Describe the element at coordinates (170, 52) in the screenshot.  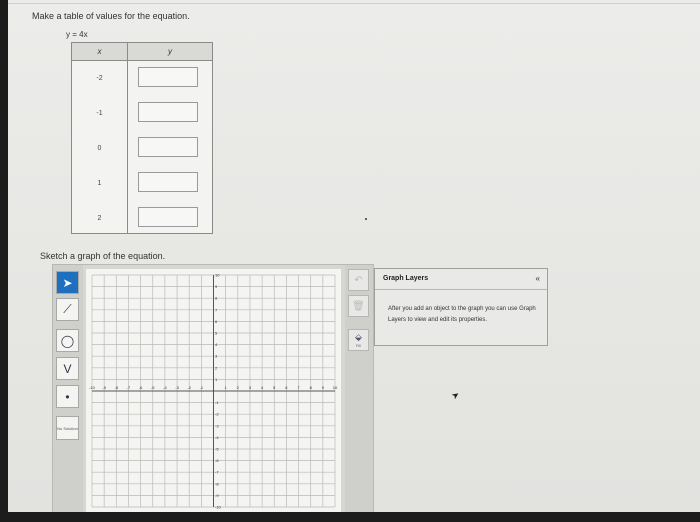
I see `y-column-header: y` at that location.